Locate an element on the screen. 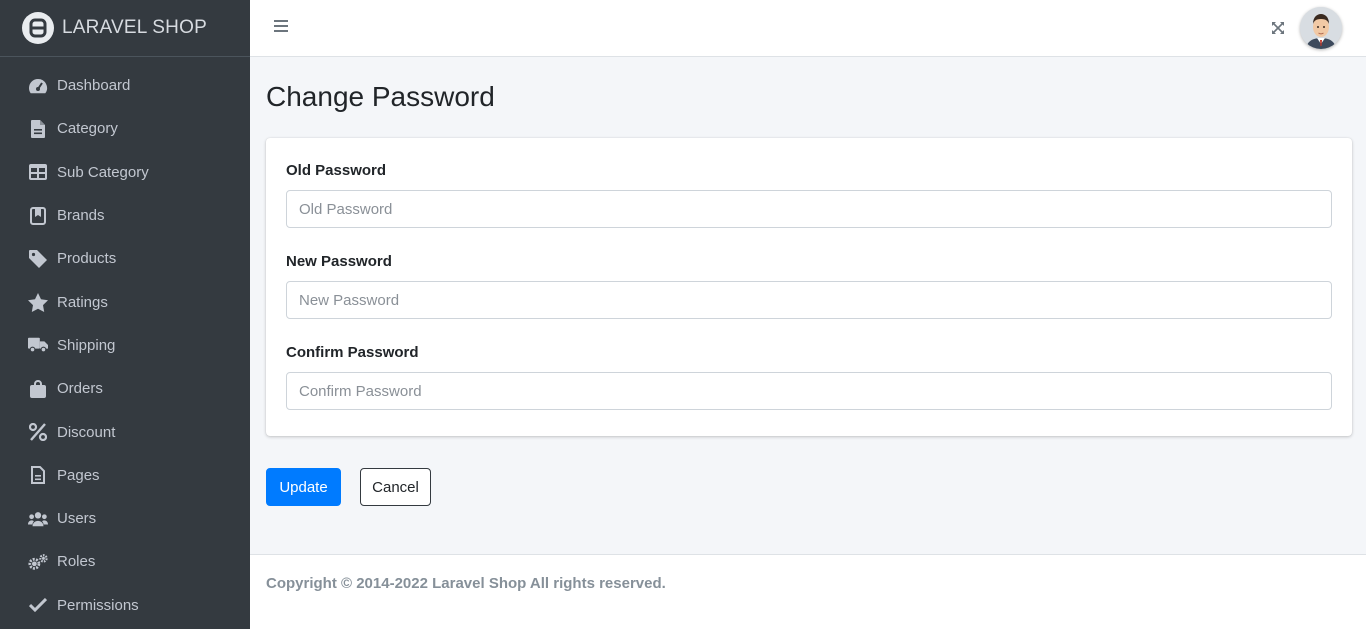  sidebar-item-label: Ratings is located at coordinates (82, 302).